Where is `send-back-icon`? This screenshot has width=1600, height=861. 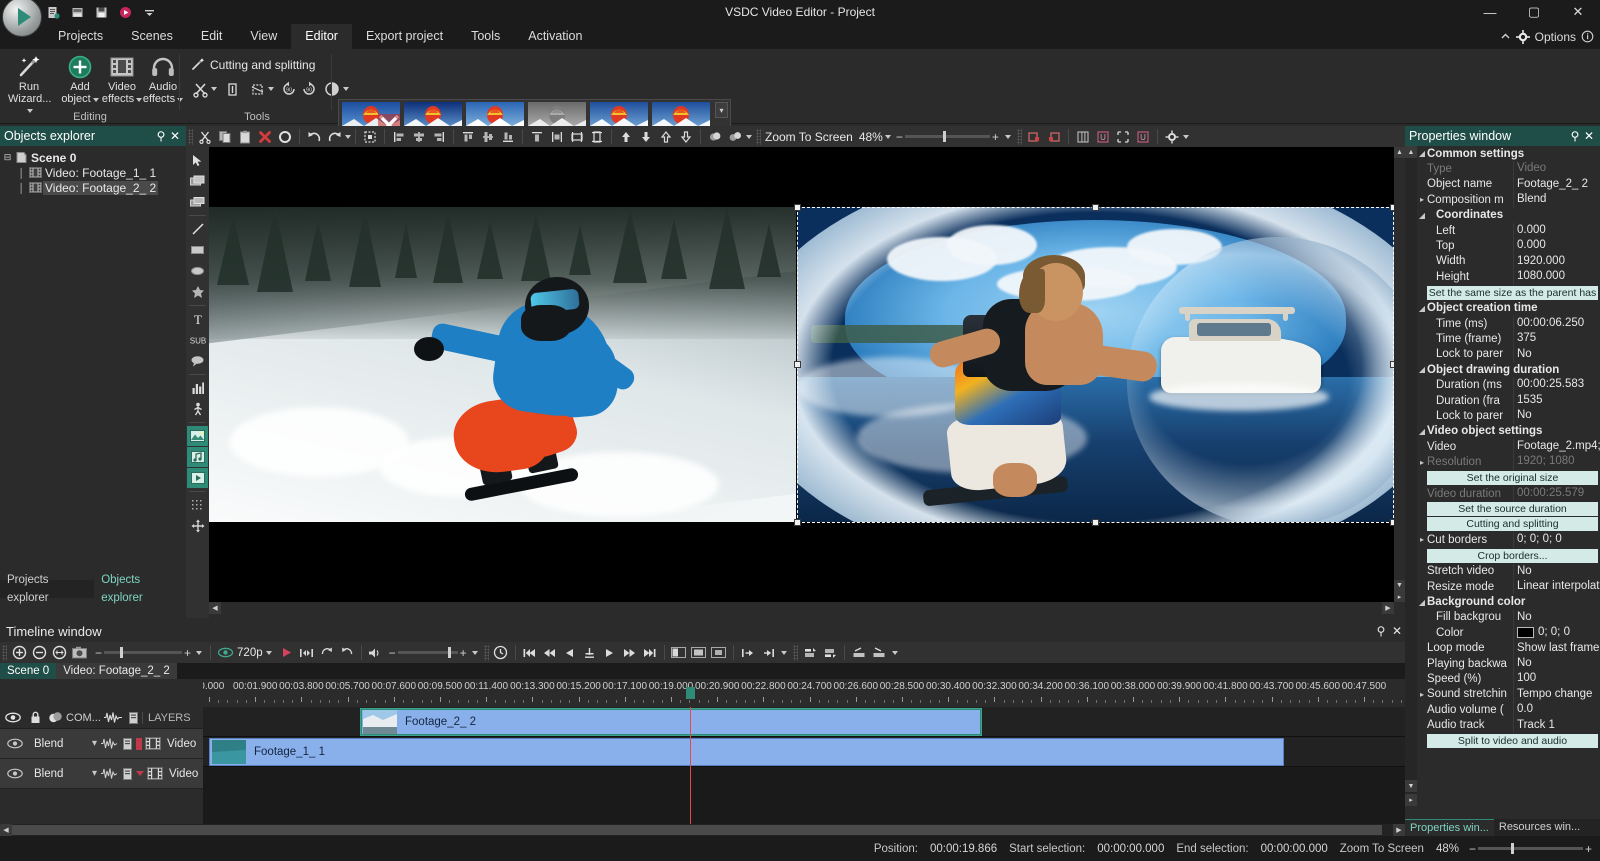
send-back-icon is located at coordinates (686, 136).